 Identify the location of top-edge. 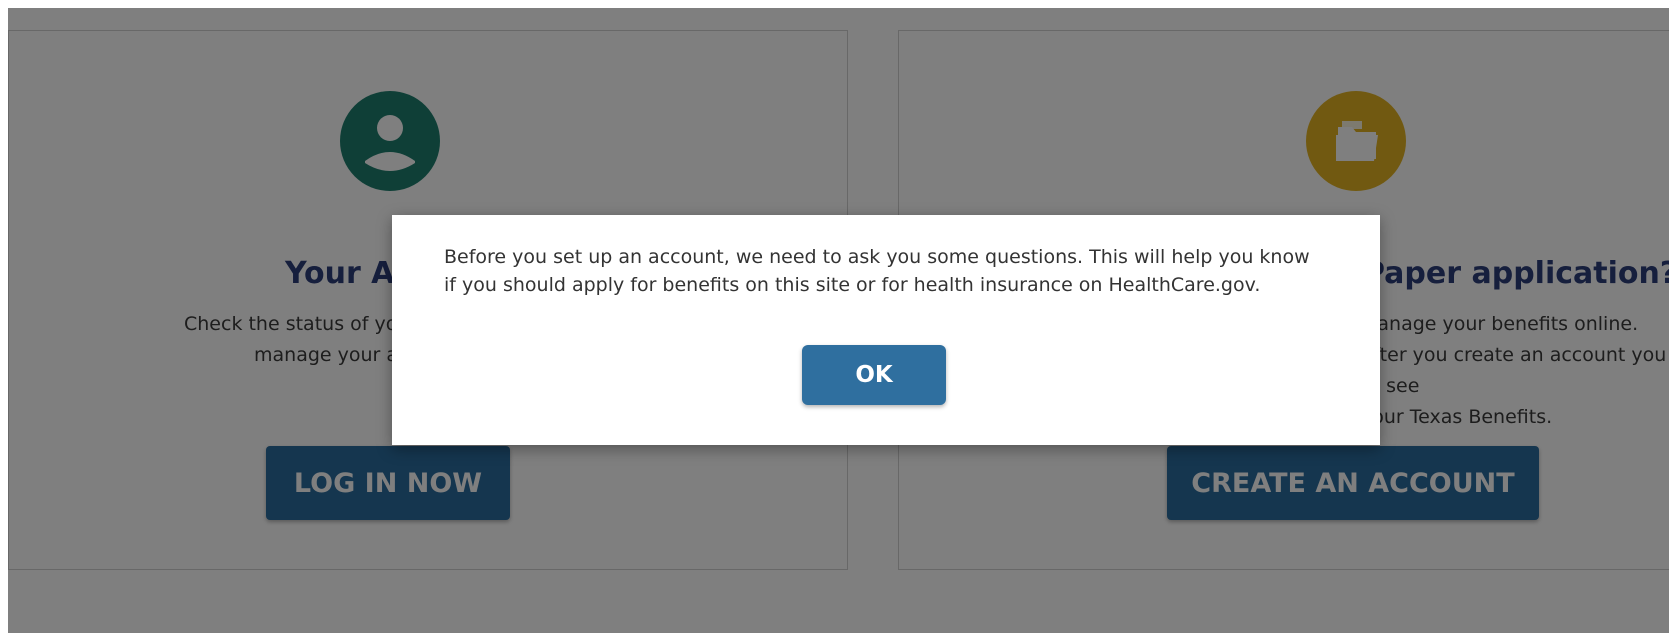
(834, 4).